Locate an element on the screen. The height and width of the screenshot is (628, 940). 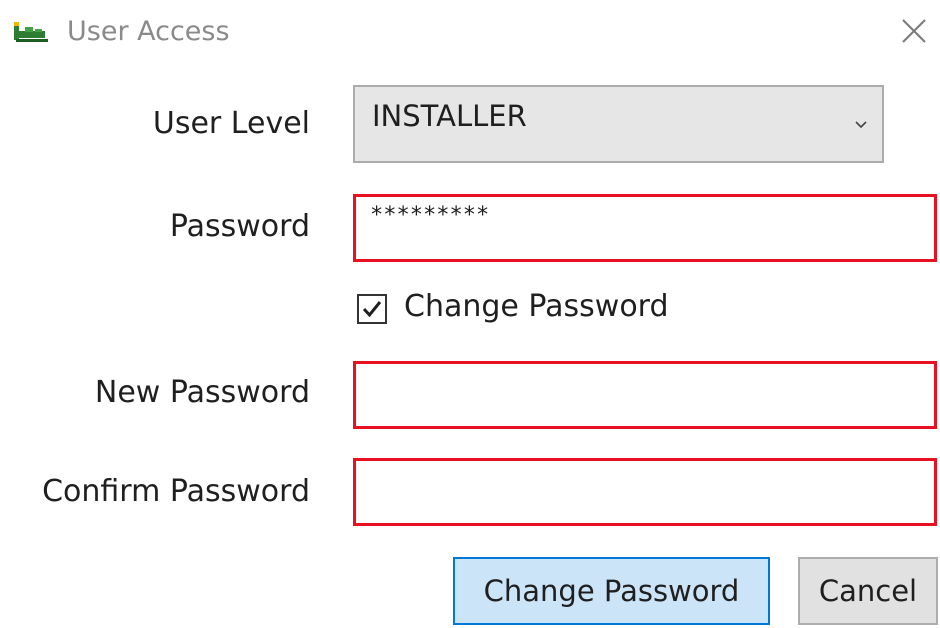
window-title: User Access is located at coordinates (148, 31).